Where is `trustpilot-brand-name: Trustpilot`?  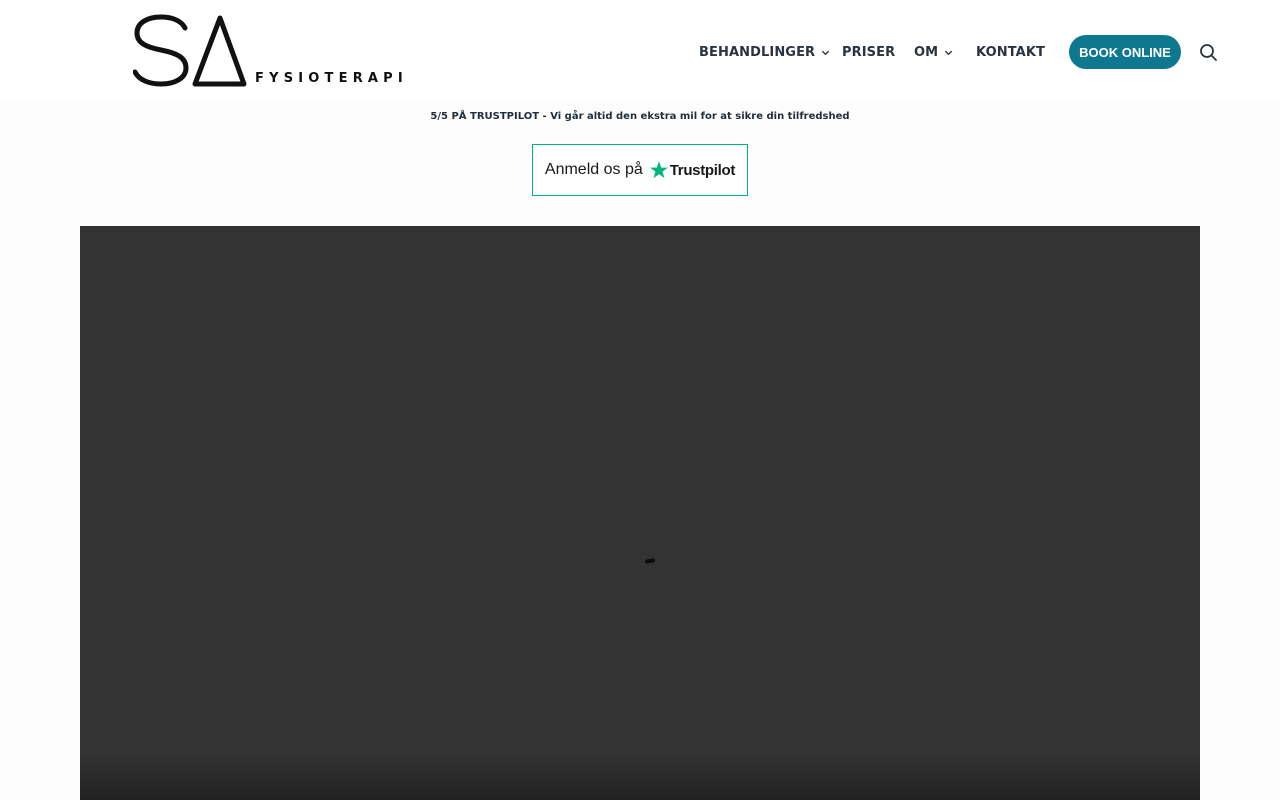
trustpilot-brand-name: Trustpilot is located at coordinates (702, 170).